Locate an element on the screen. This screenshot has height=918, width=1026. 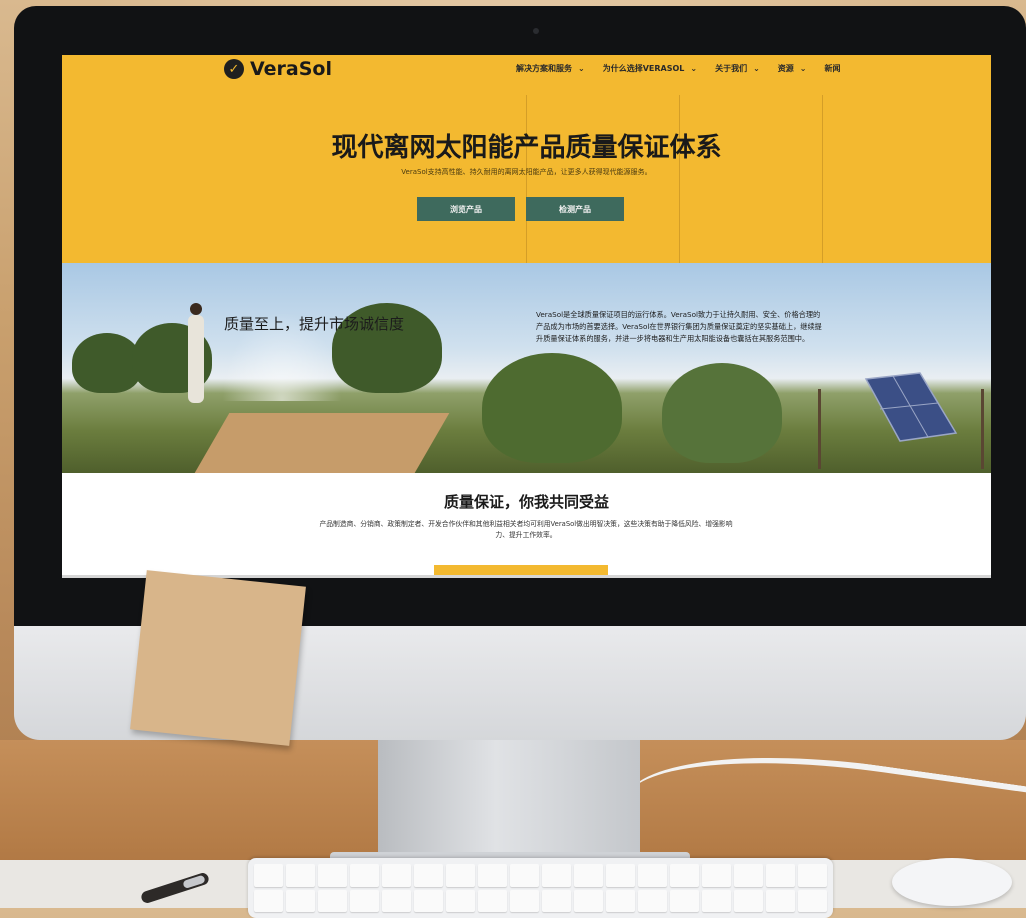
site-logo: ✓ VeraSol is located at coordinates (278, 69).